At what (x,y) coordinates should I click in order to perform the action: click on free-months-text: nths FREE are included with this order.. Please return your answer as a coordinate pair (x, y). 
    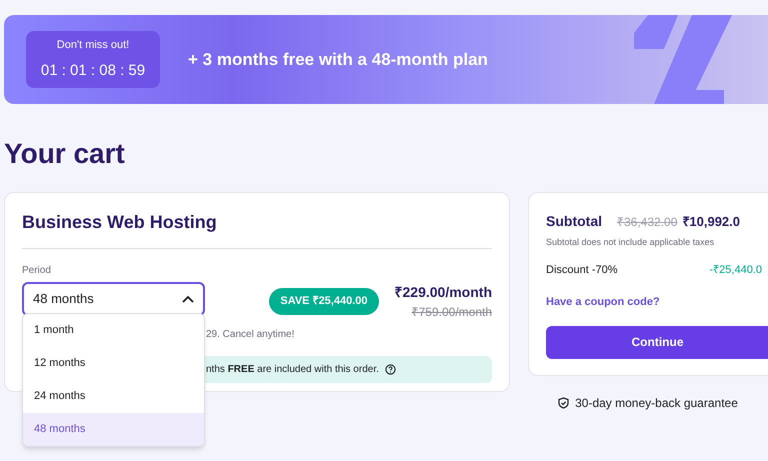
    Looking at the image, I should click on (292, 370).